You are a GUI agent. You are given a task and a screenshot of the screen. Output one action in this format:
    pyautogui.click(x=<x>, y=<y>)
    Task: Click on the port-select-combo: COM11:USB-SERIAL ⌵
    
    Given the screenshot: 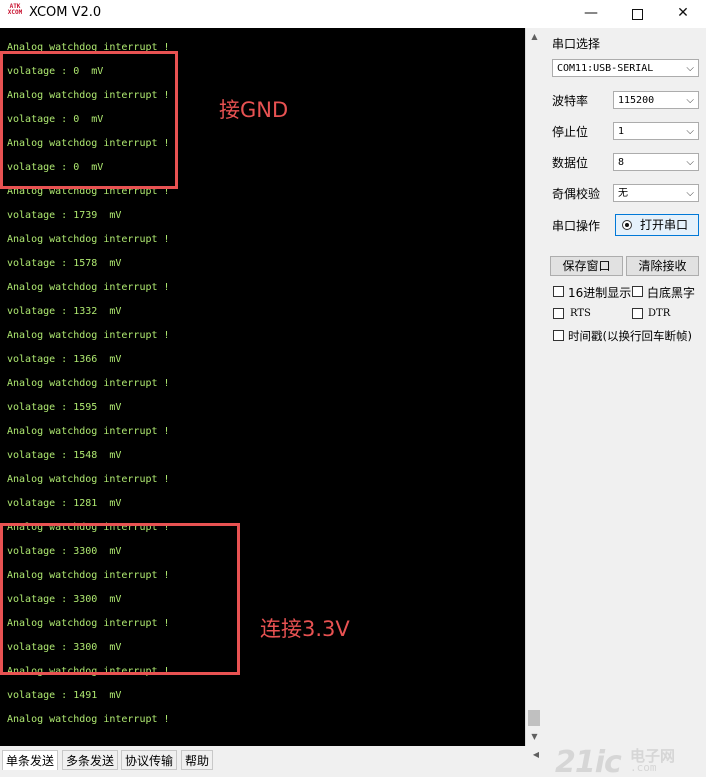 What is the action you would take?
    pyautogui.click(x=625, y=68)
    